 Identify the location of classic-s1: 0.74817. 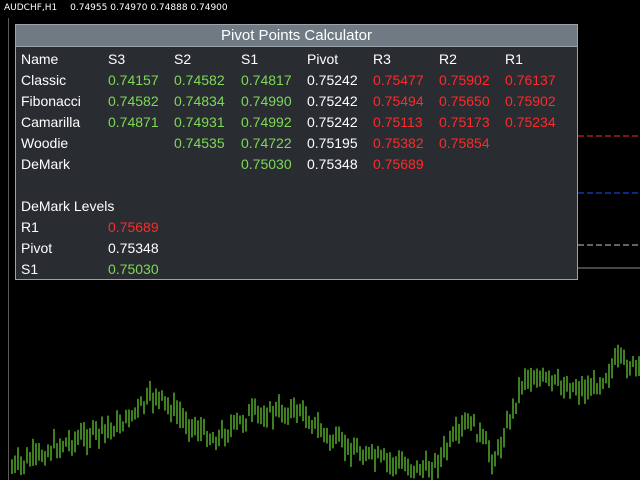
(266, 80).